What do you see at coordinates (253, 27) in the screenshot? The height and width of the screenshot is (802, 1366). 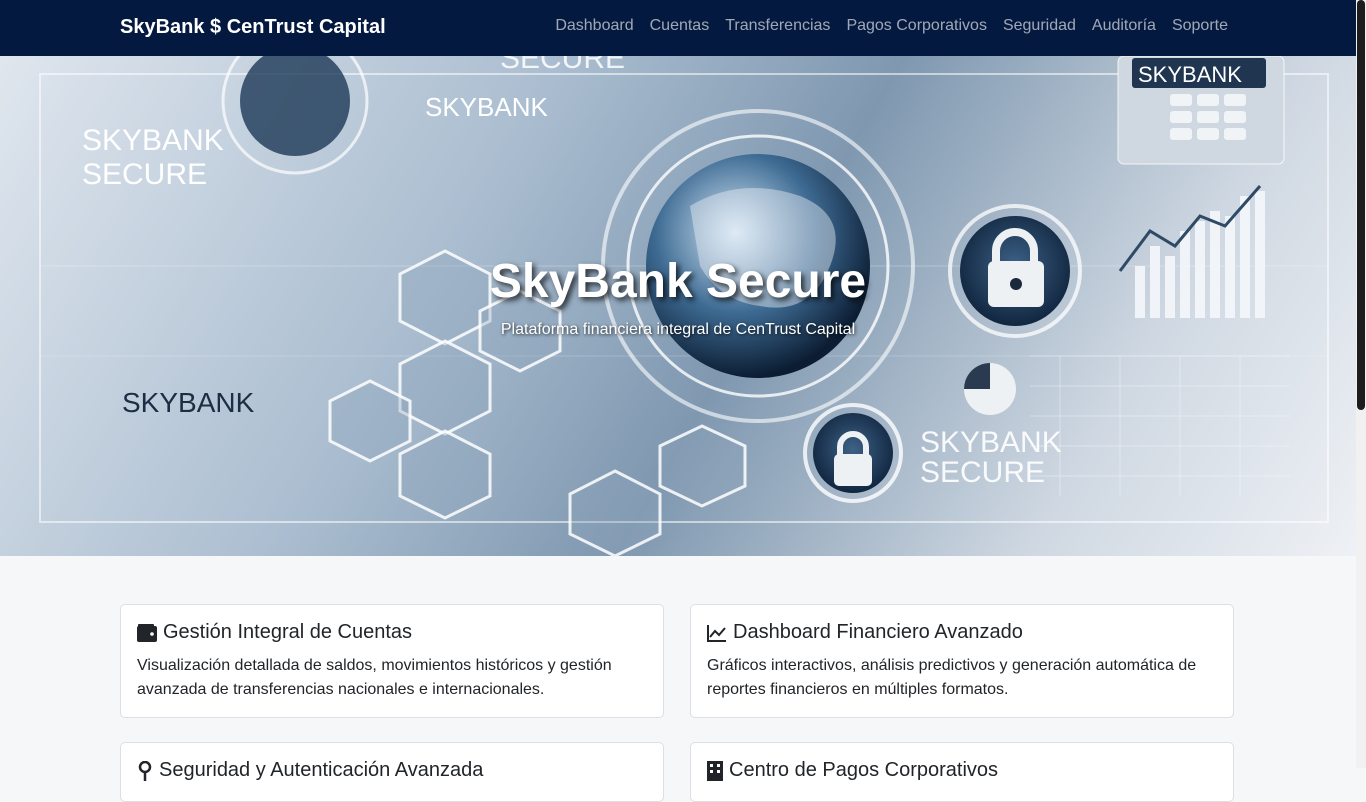 I see `brand-logo: SkyBank $ CenTrust Capital` at bounding box center [253, 27].